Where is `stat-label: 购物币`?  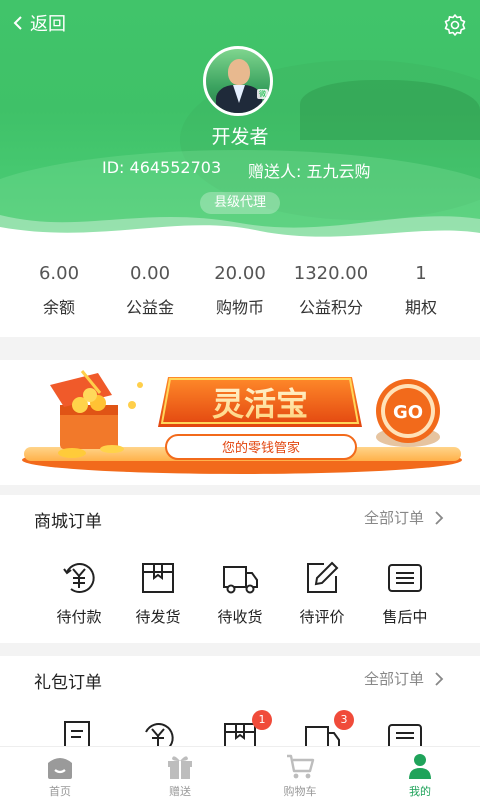
stat-label: 购物币 is located at coordinates (239, 307).